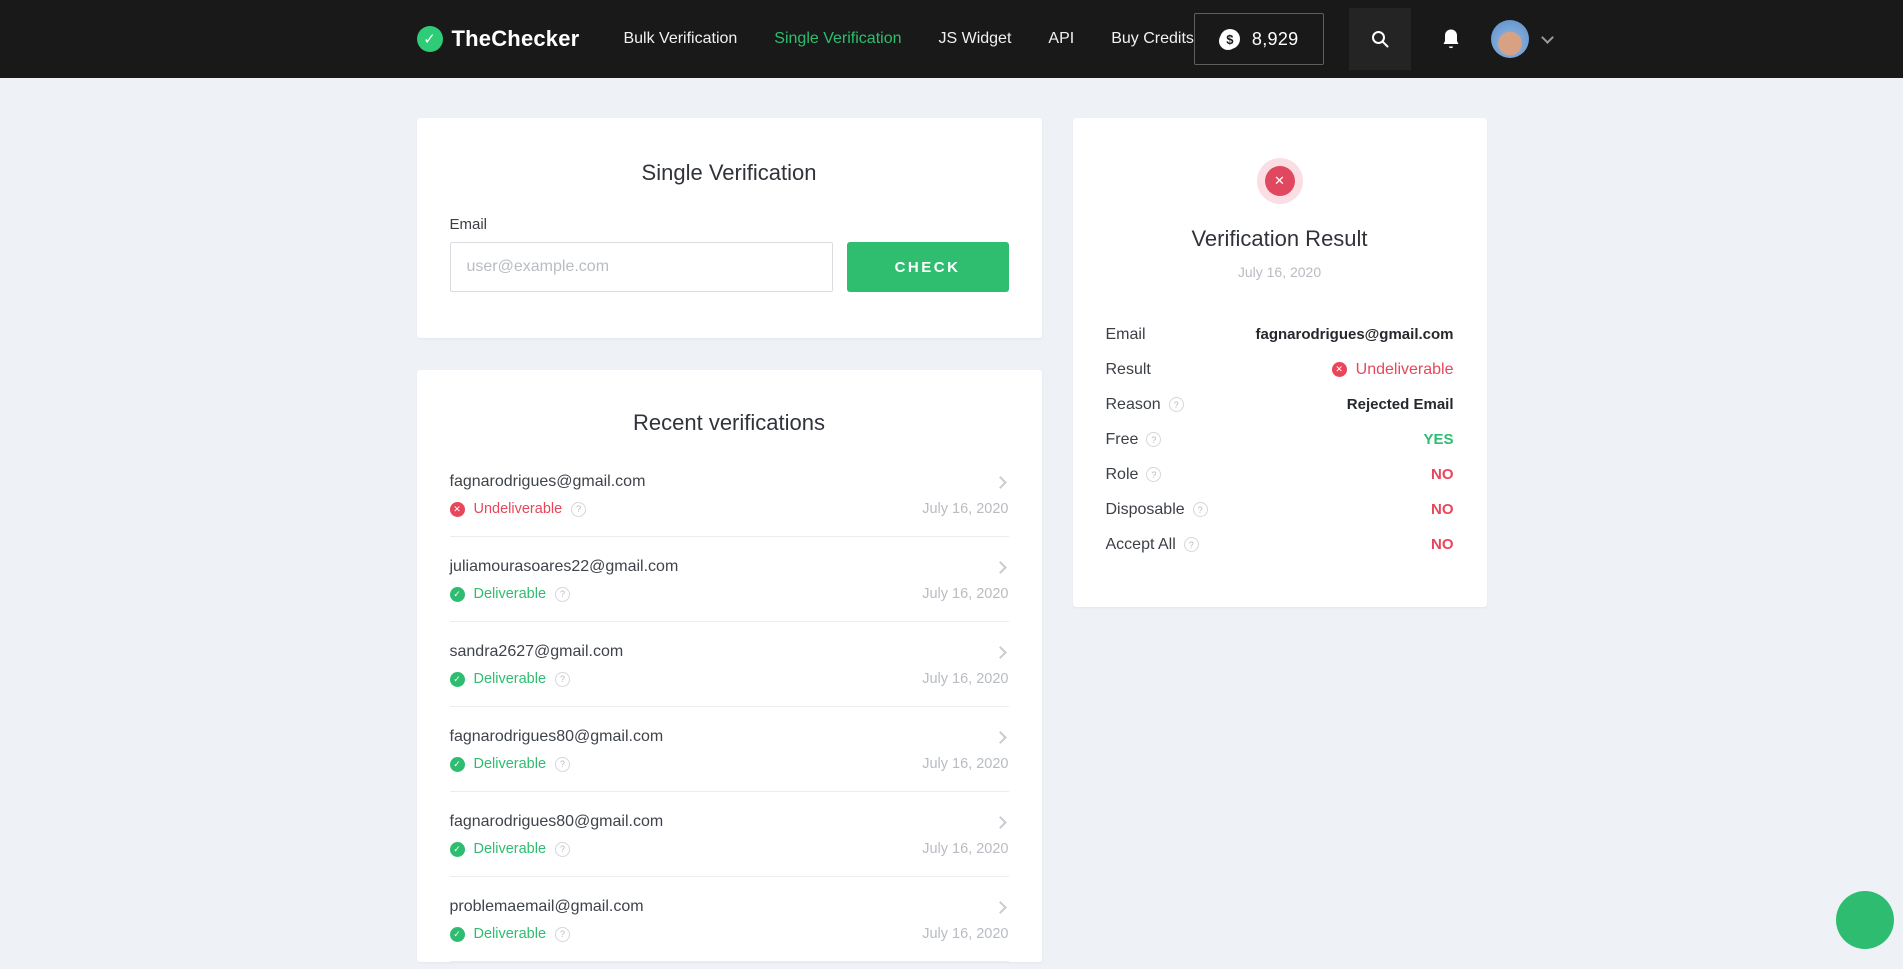  I want to click on result-label: Reason, so click(1133, 404).